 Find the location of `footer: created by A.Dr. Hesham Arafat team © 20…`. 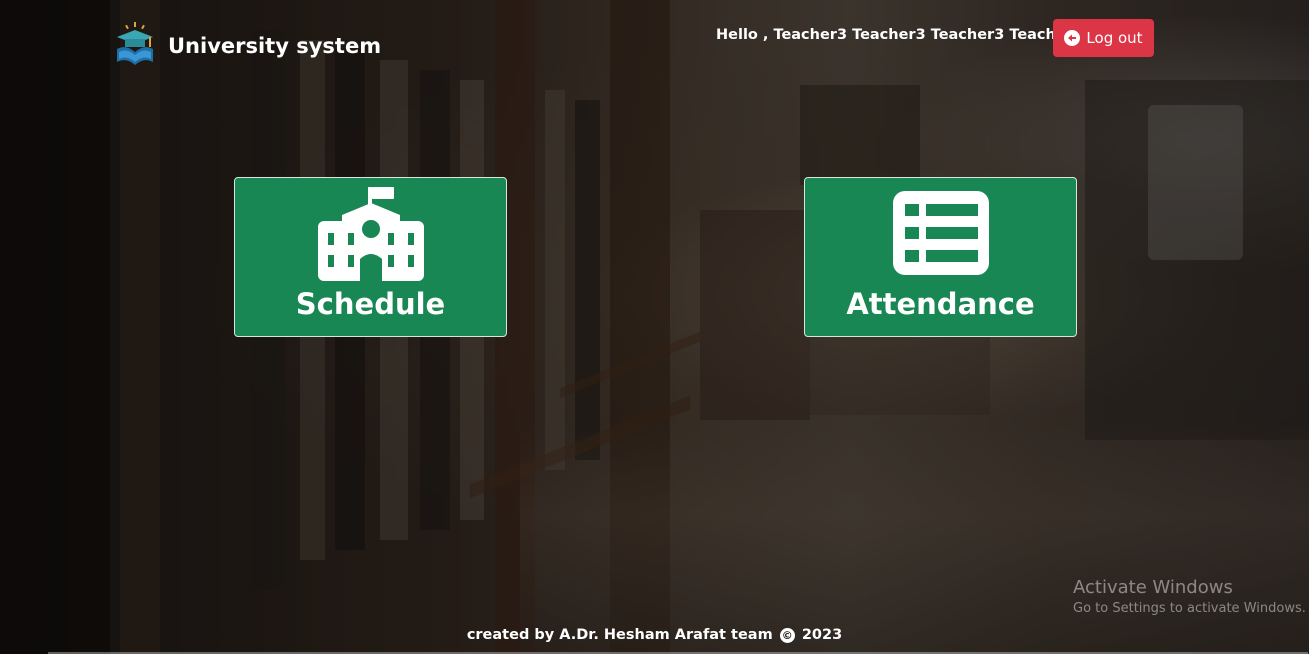

footer: created by A.Dr. Hesham Arafat team © 20… is located at coordinates (654, 635).